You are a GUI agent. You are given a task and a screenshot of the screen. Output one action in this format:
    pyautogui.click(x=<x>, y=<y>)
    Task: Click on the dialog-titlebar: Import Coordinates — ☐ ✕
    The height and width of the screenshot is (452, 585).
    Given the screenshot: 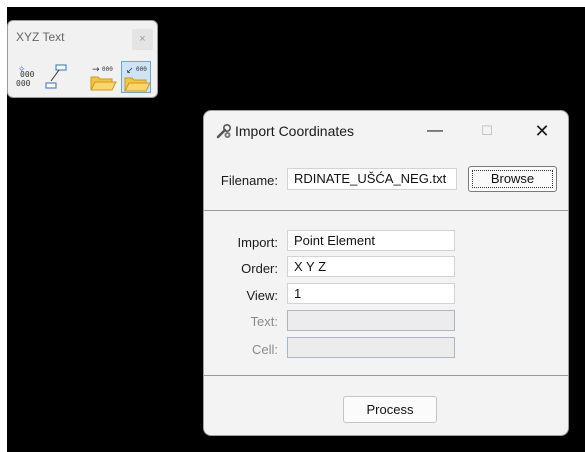 What is the action you would take?
    pyautogui.click(x=386, y=131)
    